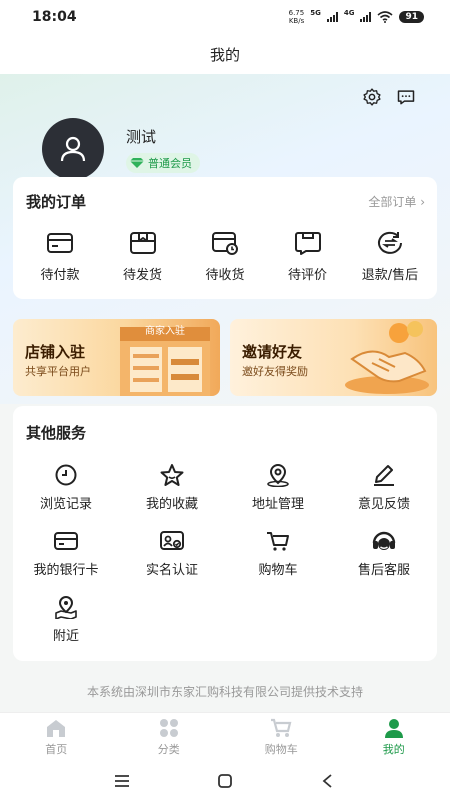 The width and height of the screenshot is (450, 800). Describe the element at coordinates (281, 737) in the screenshot. I see `tab-cart: 购物车` at that location.